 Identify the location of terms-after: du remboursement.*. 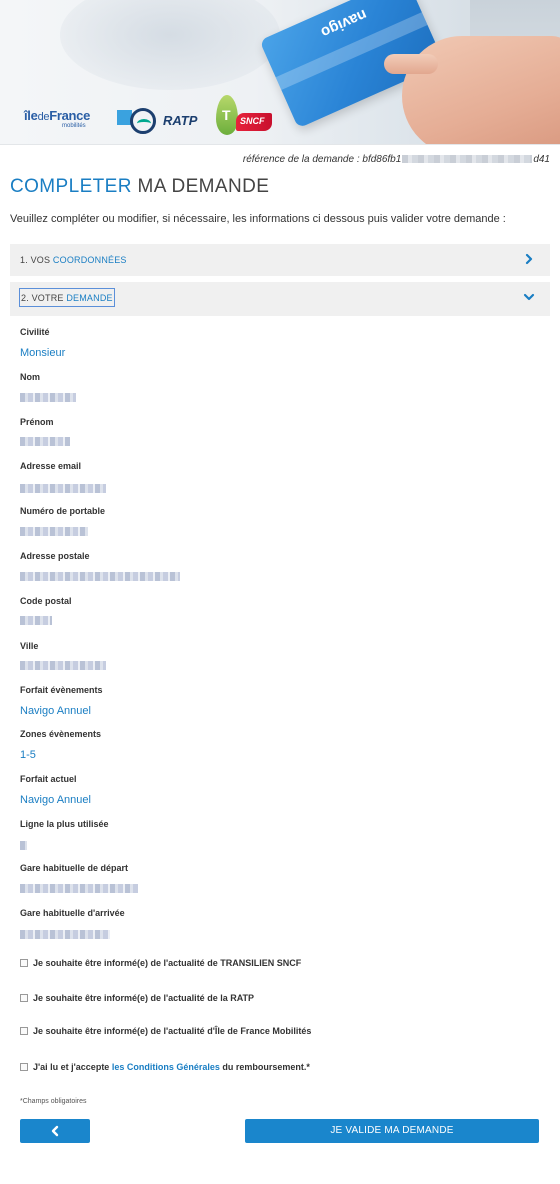
(264, 1067).